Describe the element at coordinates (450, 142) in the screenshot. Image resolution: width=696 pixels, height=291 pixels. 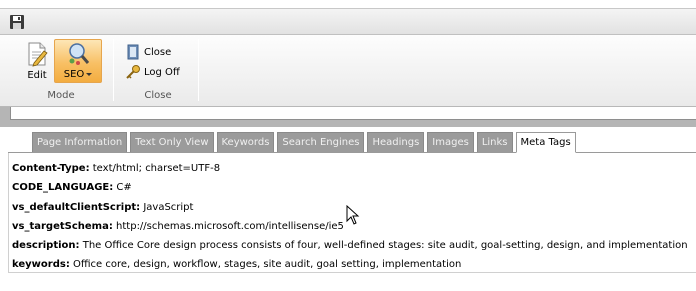
I see `tab-images: Images` at that location.